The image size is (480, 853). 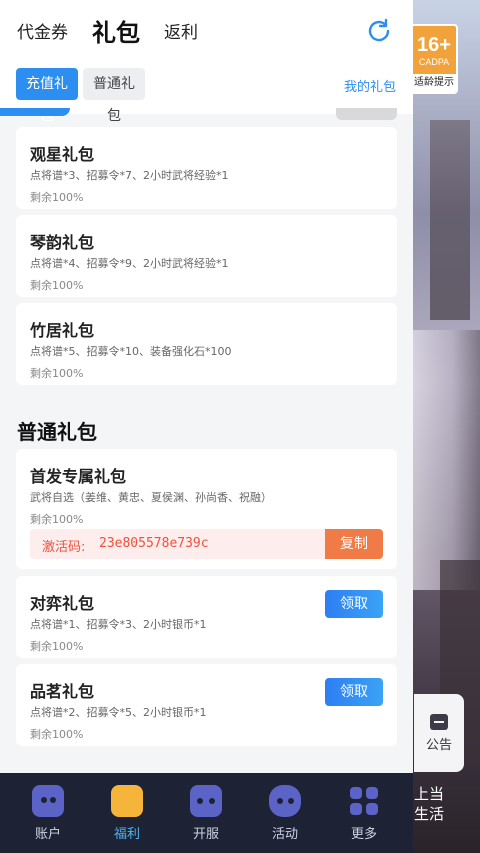 I want to click on gift-title: 对弈礼包, so click(x=62, y=603).